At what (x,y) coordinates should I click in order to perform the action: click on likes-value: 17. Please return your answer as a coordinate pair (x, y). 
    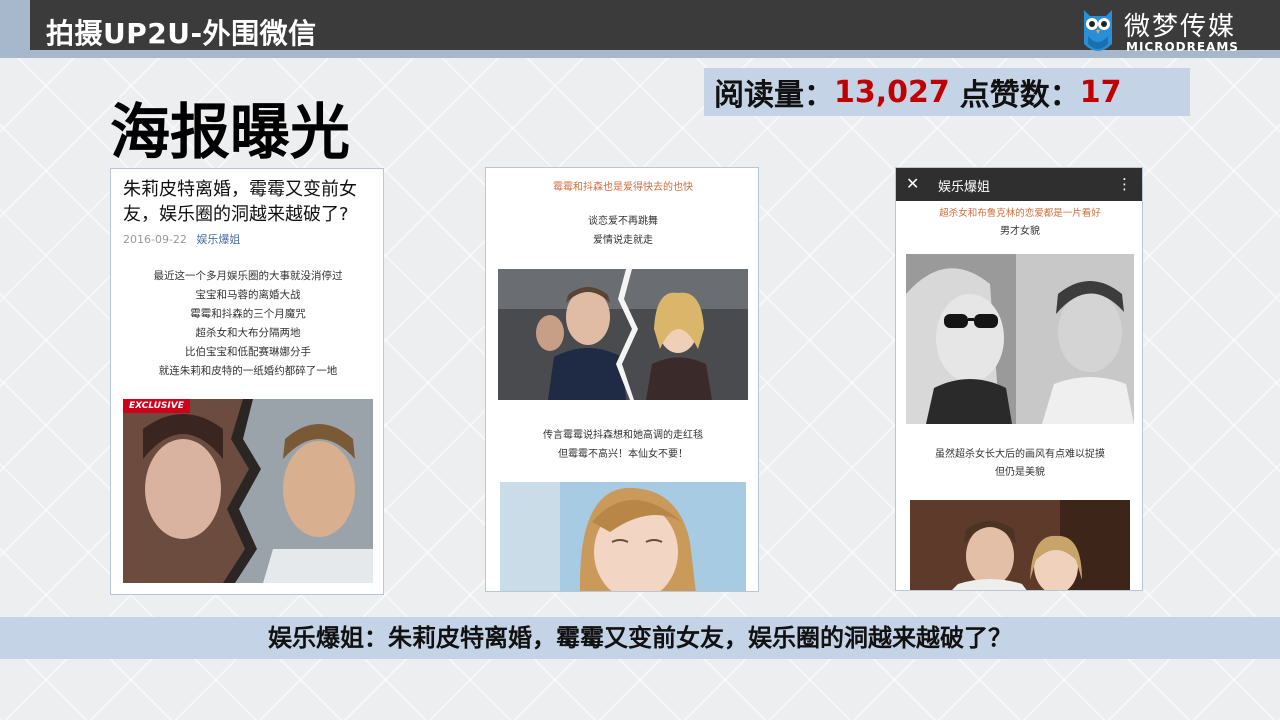
    Looking at the image, I should click on (1100, 92).